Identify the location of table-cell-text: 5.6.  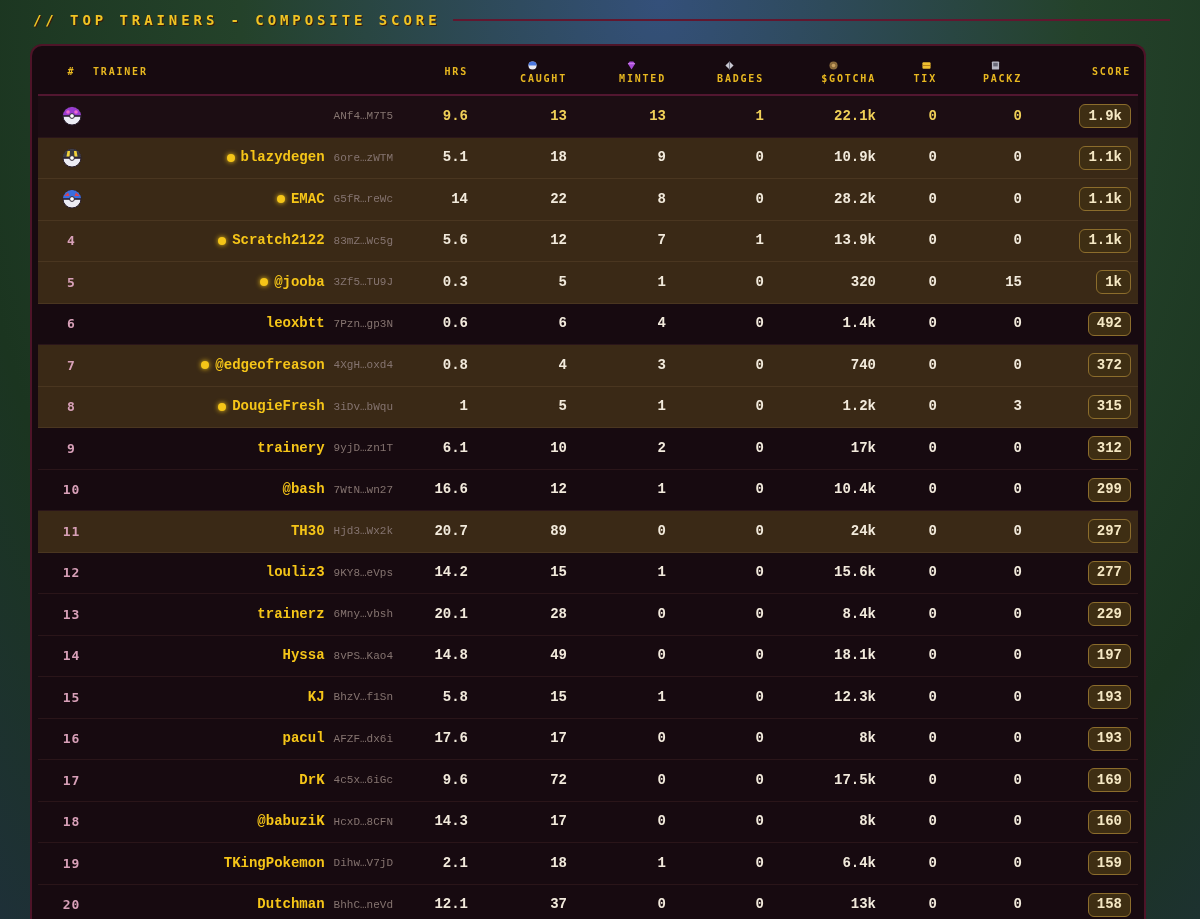
(455, 241).